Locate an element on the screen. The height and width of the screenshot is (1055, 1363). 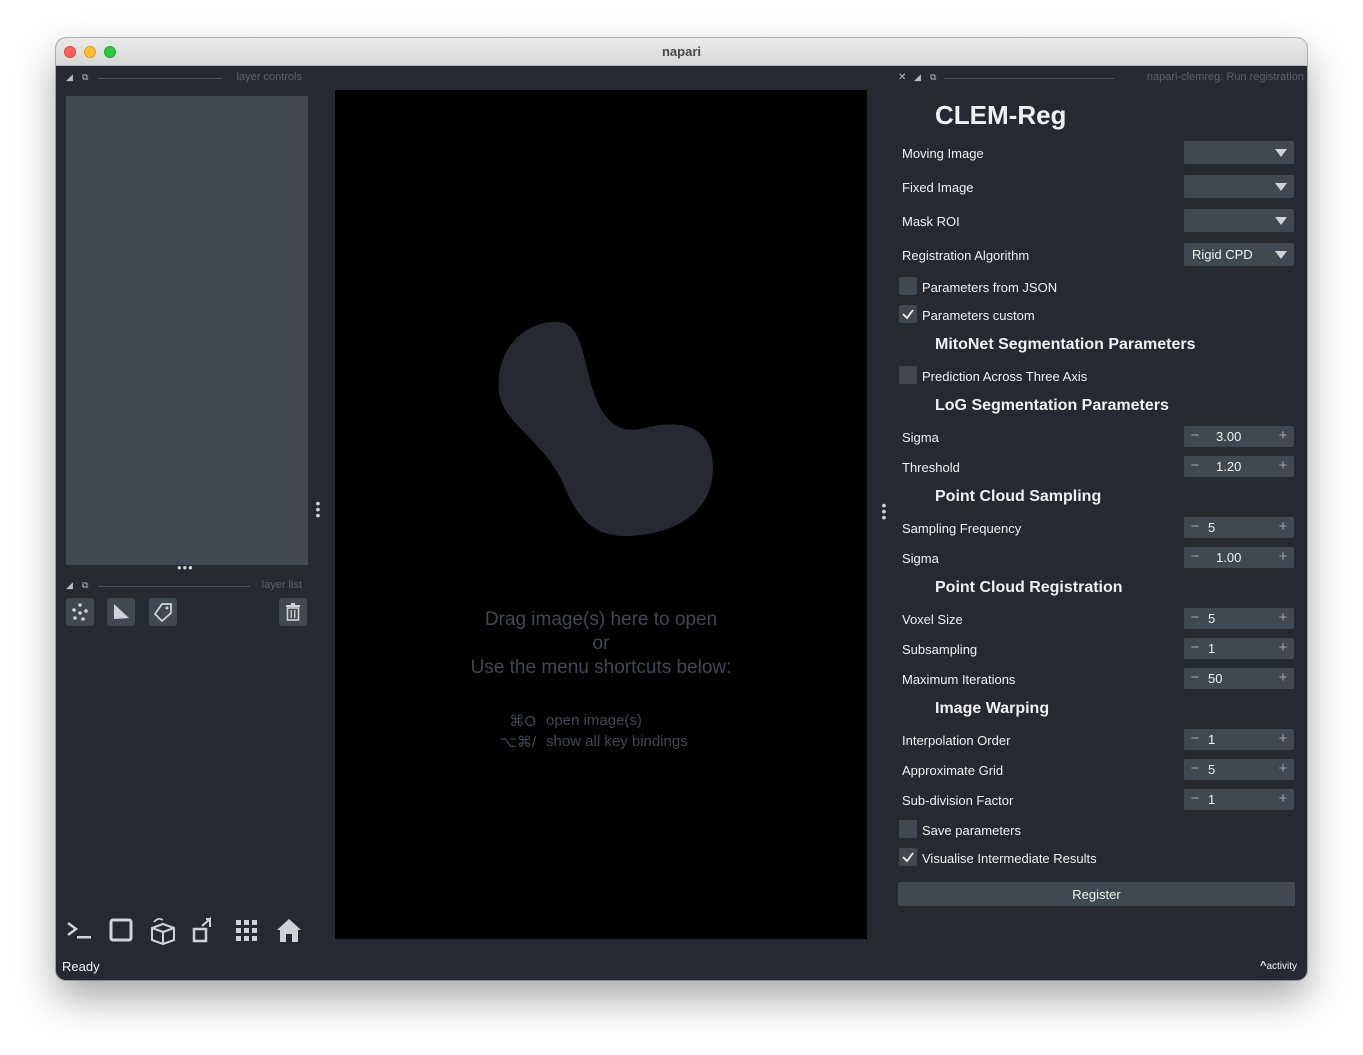
new-points-layer-button is located at coordinates (80, 612).